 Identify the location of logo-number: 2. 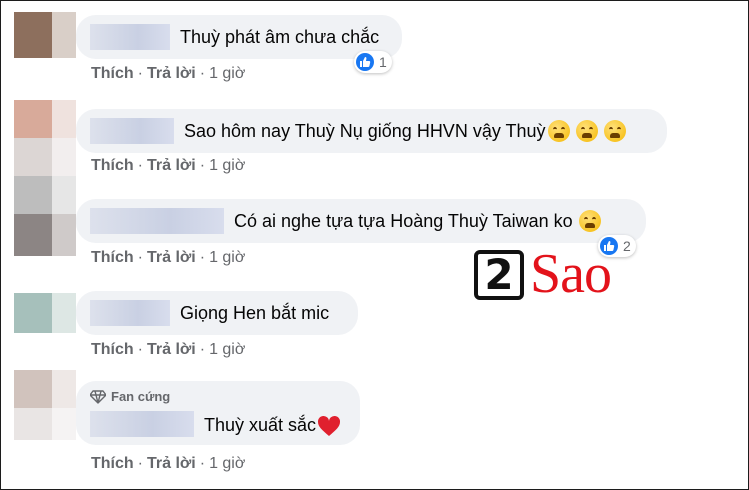
(499, 275).